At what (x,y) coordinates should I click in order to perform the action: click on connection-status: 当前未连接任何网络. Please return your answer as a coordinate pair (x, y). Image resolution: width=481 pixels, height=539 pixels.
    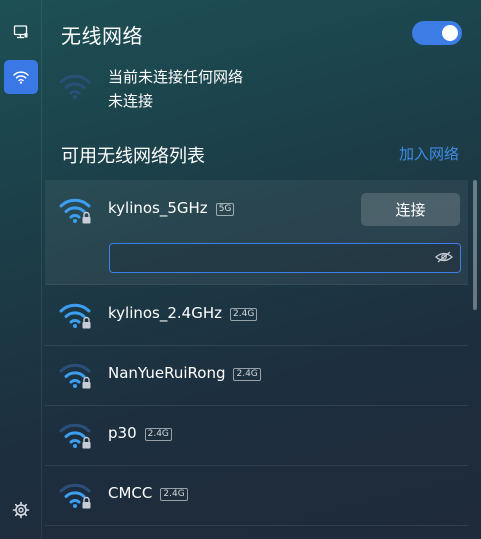
    Looking at the image, I should click on (176, 77).